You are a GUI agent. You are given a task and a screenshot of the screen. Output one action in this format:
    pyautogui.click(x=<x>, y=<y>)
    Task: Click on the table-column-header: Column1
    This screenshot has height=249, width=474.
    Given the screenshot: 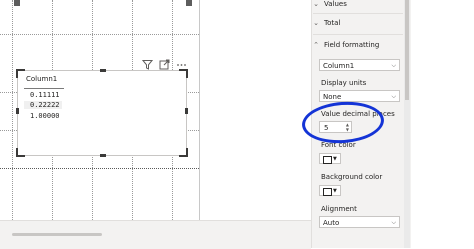 What is the action you would take?
    pyautogui.click(x=41, y=79)
    